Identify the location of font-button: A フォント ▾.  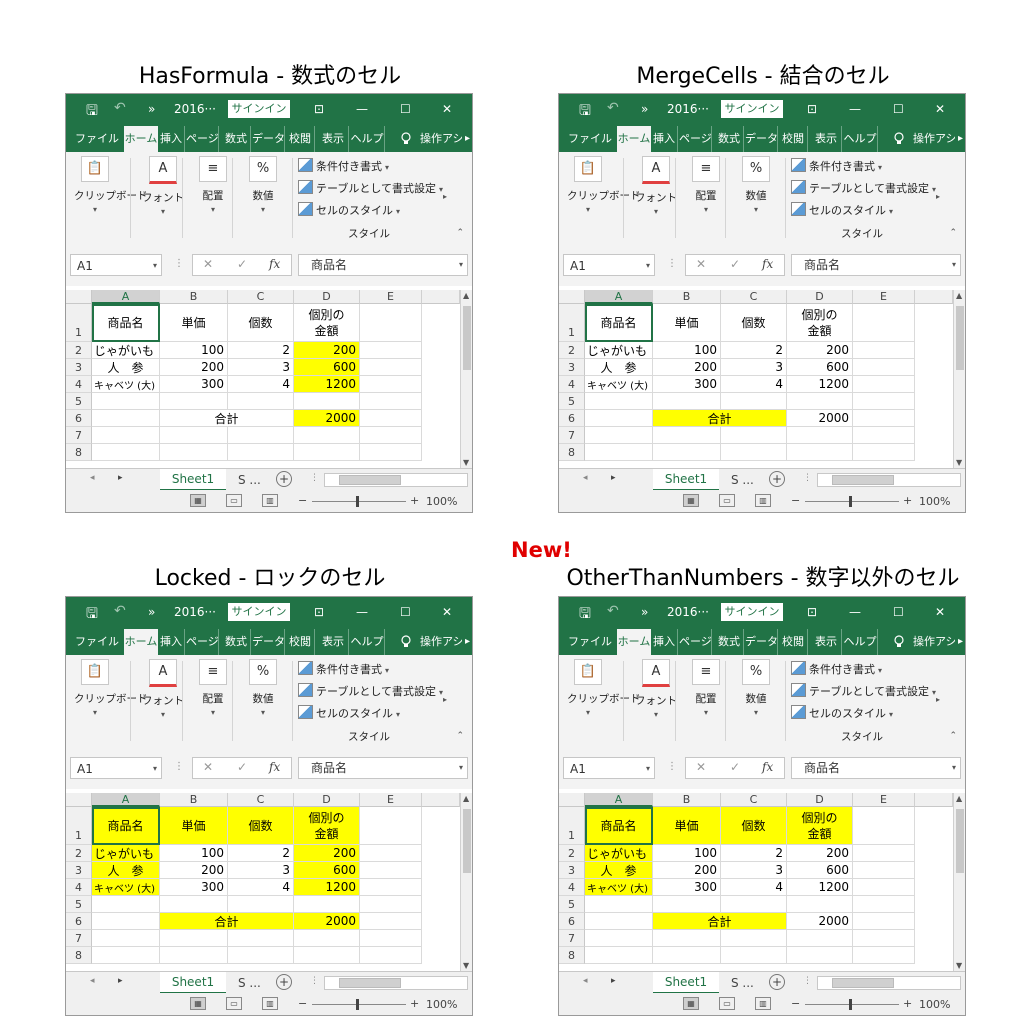
(656, 689).